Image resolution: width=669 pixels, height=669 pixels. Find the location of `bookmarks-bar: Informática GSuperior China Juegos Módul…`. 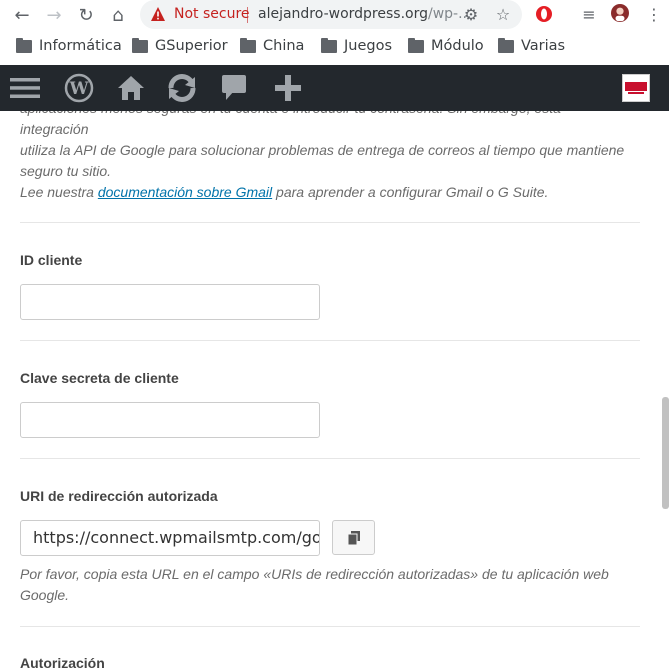

bookmarks-bar: Informática GSuperior China Juegos Módul… is located at coordinates (334, 47).